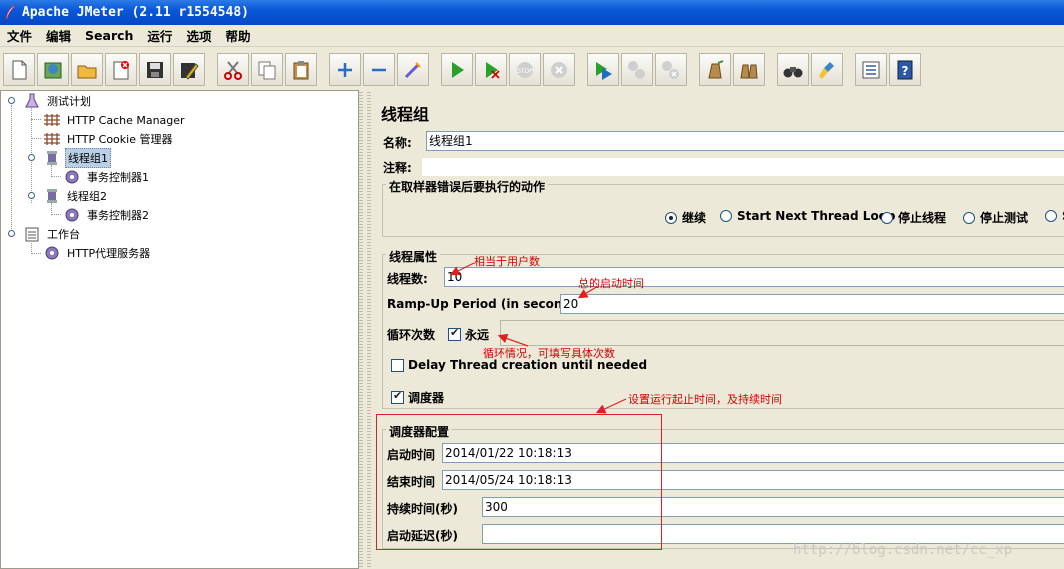  I want to click on search-icon, so click(793, 71).